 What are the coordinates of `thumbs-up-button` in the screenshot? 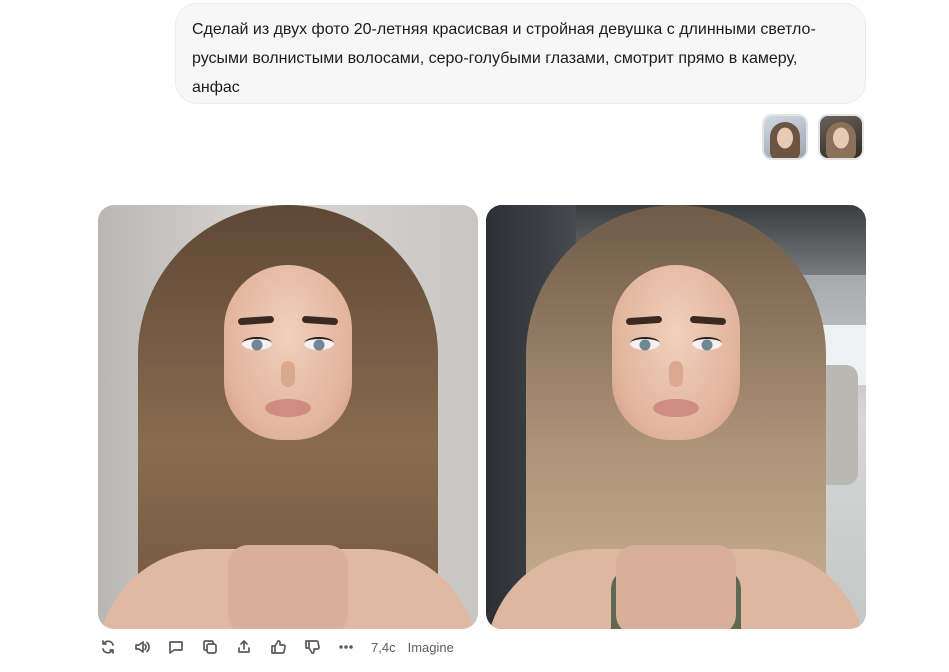 It's located at (278, 647).